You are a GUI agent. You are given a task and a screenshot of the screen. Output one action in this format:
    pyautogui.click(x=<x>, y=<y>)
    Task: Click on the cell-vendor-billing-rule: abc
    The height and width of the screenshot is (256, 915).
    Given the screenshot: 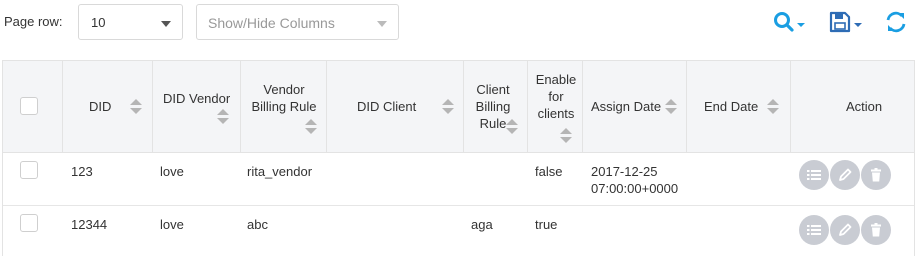 What is the action you would take?
    pyautogui.click(x=257, y=224)
    